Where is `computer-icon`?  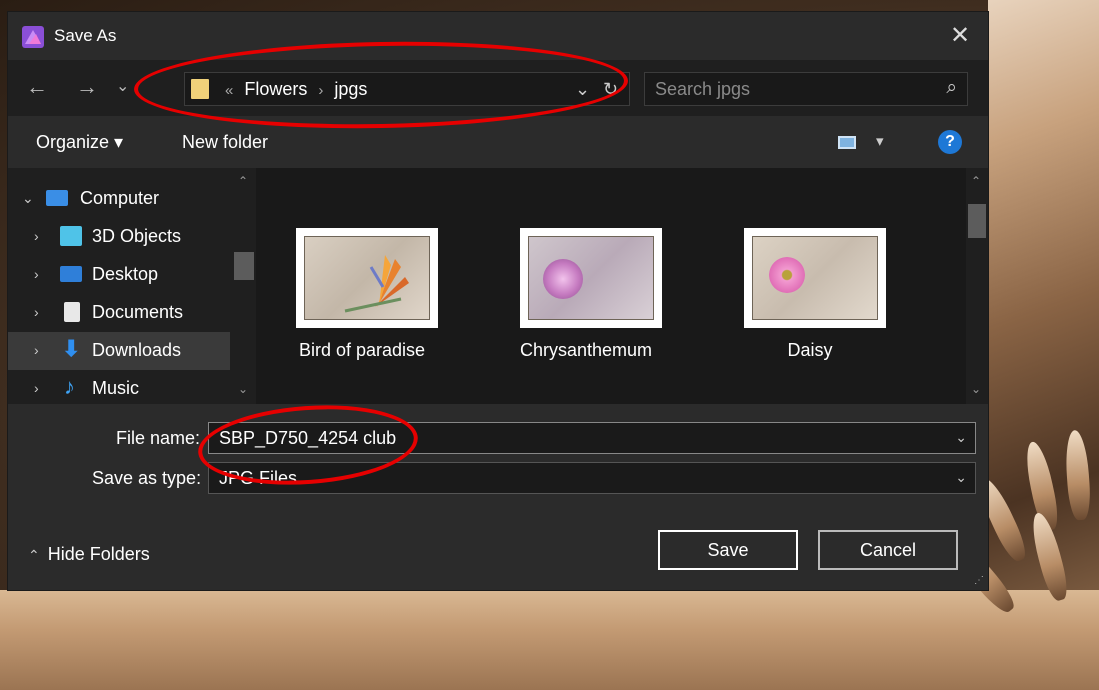 computer-icon is located at coordinates (57, 198).